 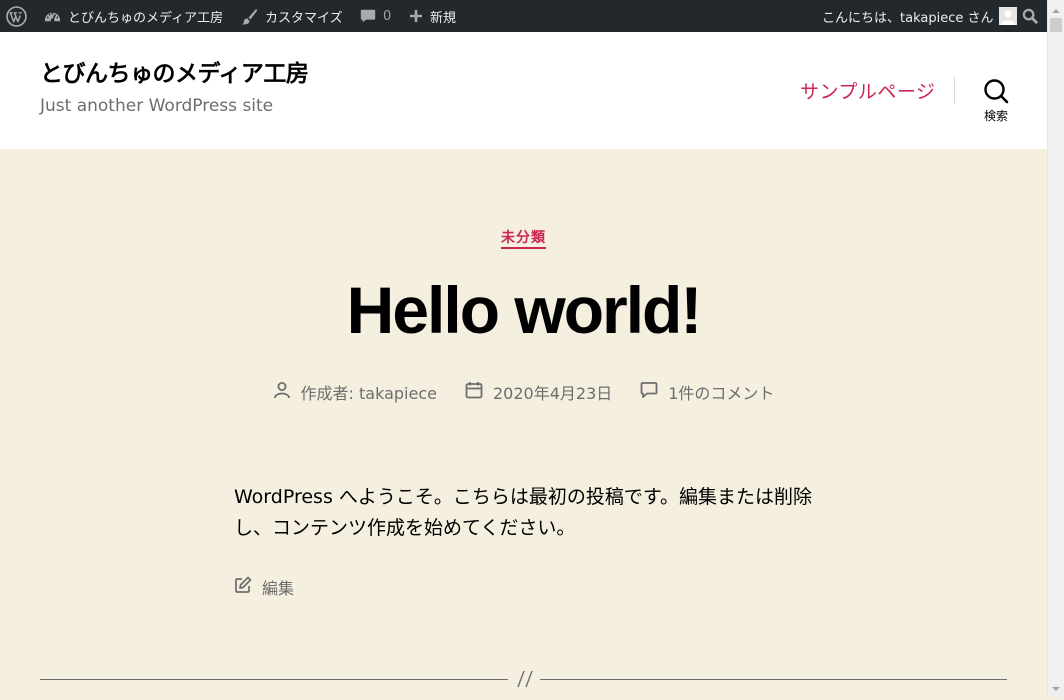 I want to click on nav-divider, so click(x=954, y=90).